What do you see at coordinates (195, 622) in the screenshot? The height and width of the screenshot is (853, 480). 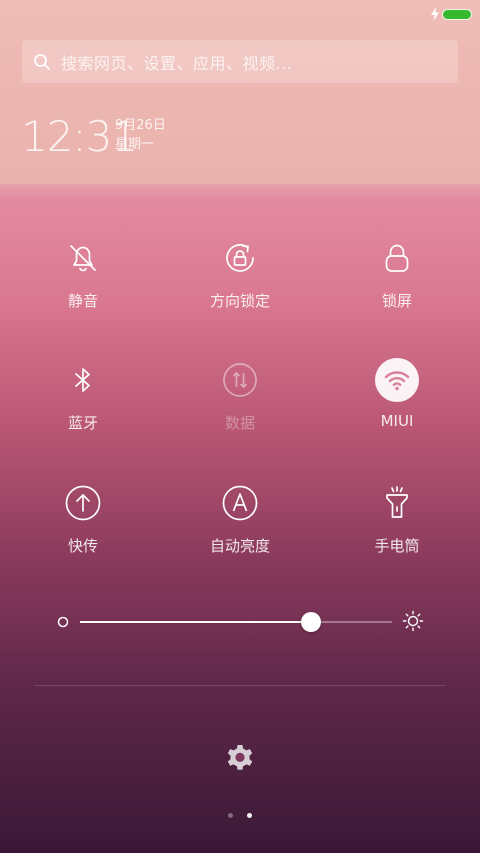 I see `brightness-fill` at bounding box center [195, 622].